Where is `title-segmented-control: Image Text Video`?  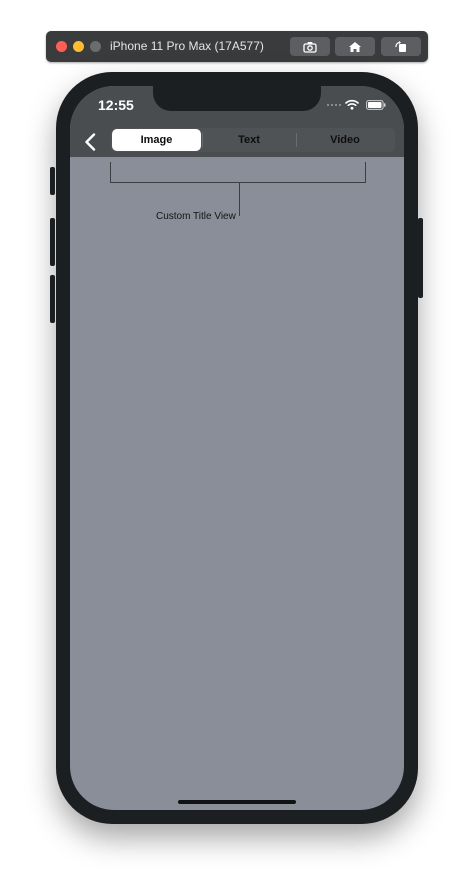
title-segmented-control: Image Text Video is located at coordinates (252, 140).